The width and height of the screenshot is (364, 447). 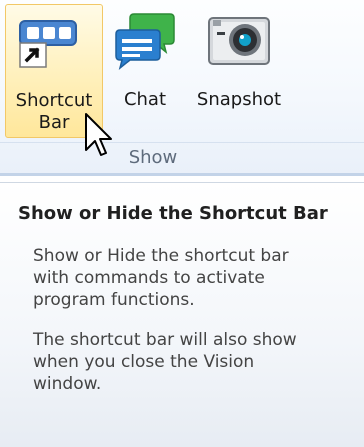 I want to click on chat-label: Chat, so click(x=145, y=99).